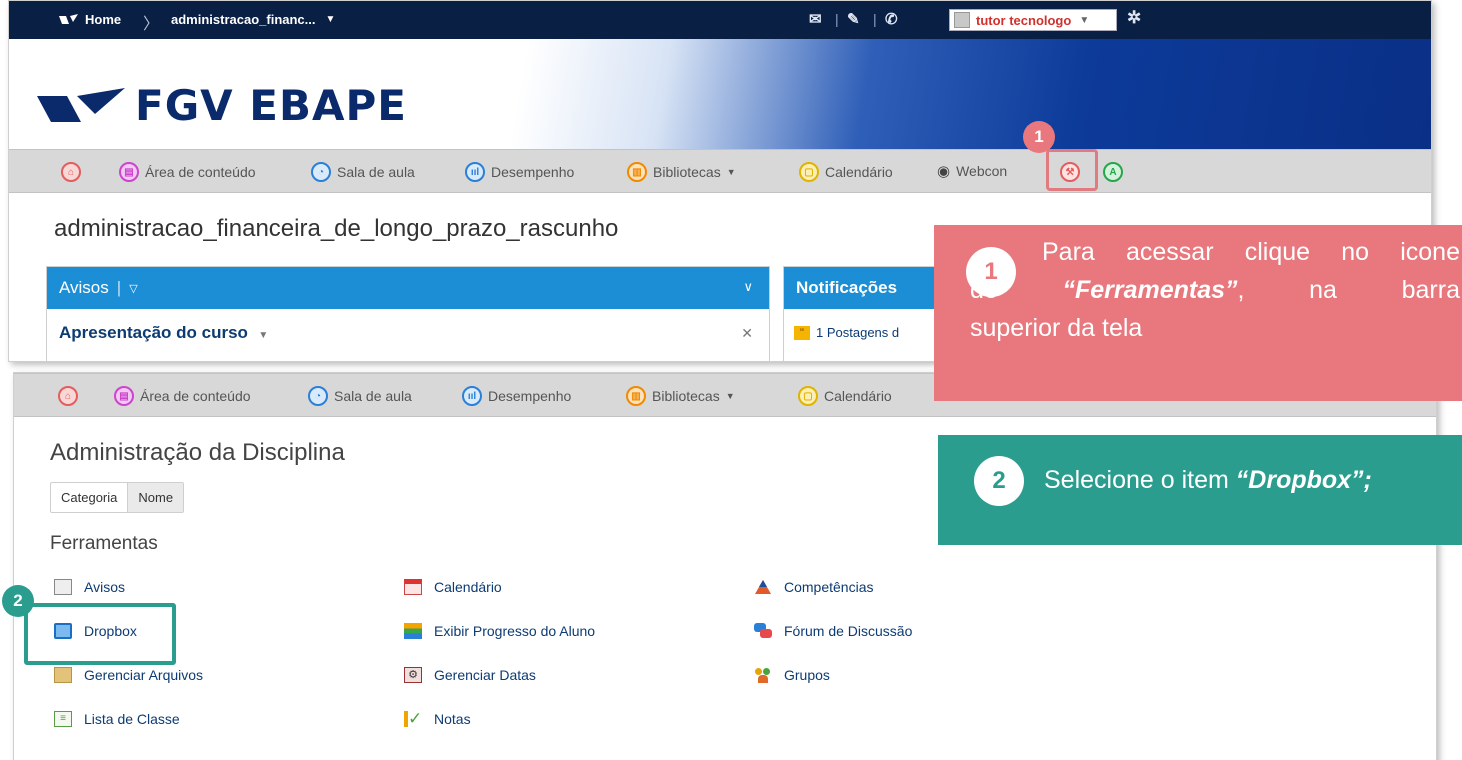 This screenshot has height=760, width=1462. Describe the element at coordinates (144, 675) in the screenshot. I see `tool-gerenciar-arquivos-label: Gerenciar Arquivos` at that location.